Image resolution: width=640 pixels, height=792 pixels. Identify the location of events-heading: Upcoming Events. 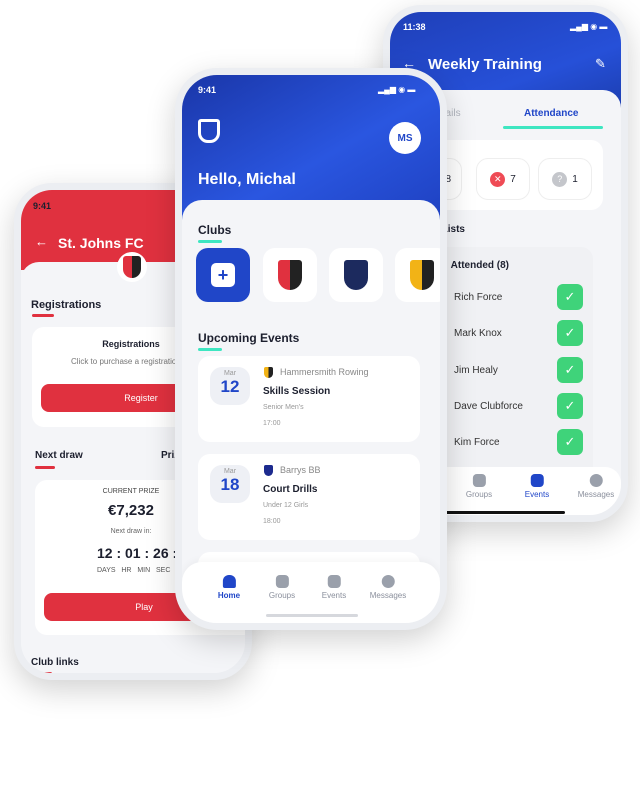
(249, 338).